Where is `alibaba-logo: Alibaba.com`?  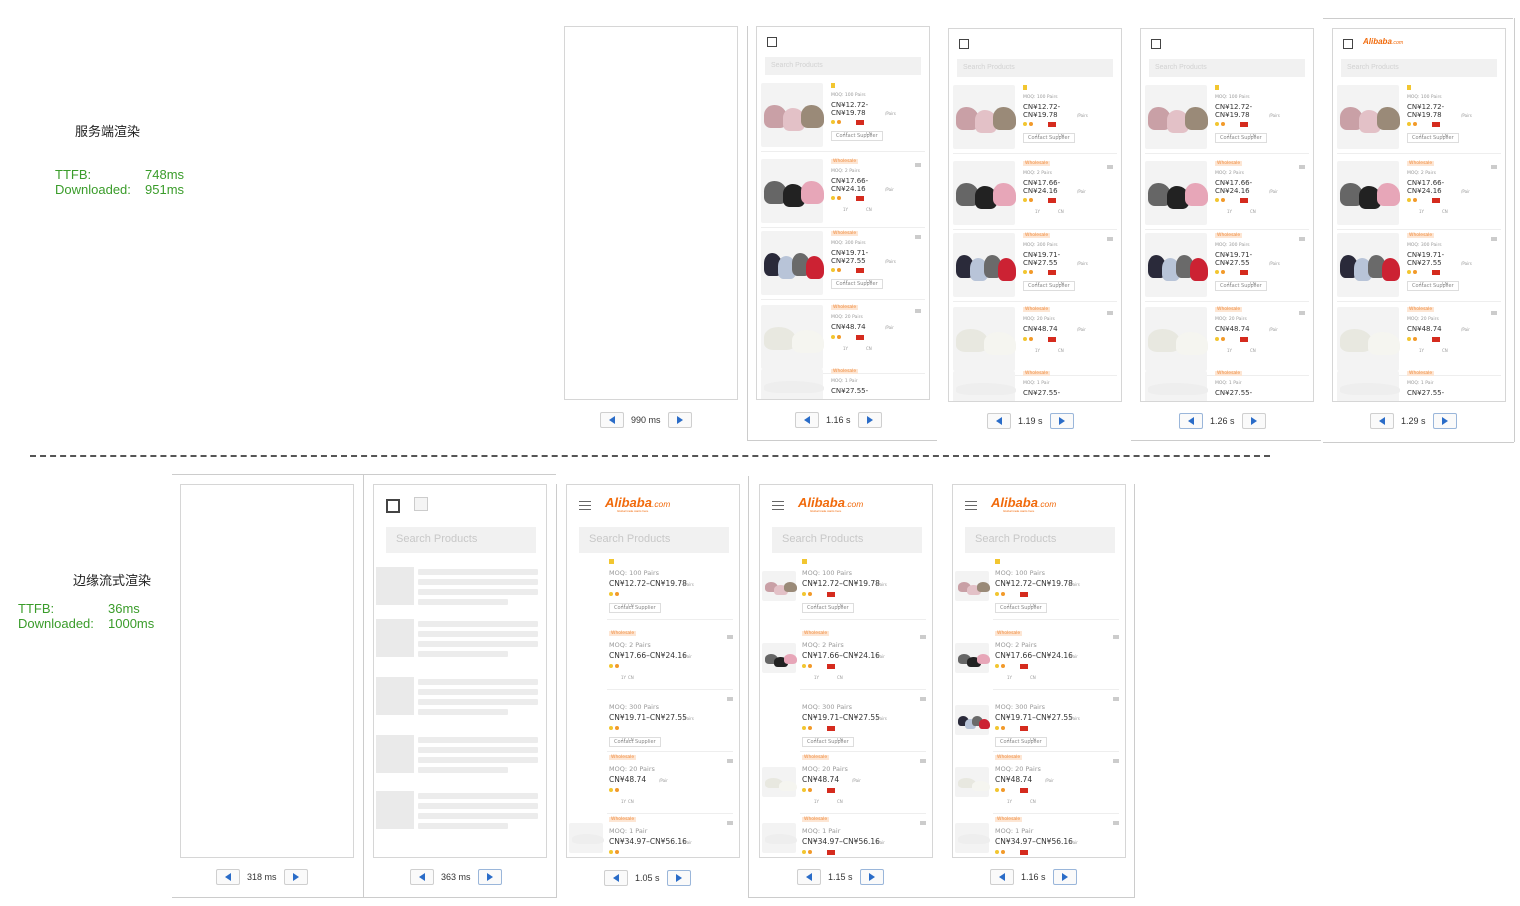
alibaba-logo: Alibaba.com is located at coordinates (1383, 41).